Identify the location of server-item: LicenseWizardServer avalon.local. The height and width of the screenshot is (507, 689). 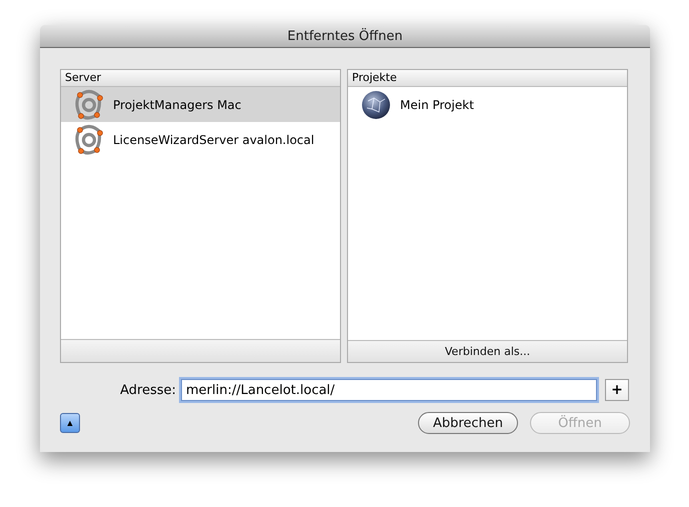
(200, 139).